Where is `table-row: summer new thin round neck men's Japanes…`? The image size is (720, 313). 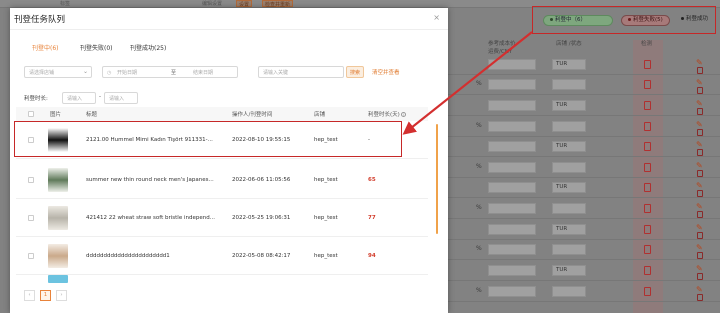 table-row: summer new thin round neck men's Japanes… is located at coordinates (222, 180).